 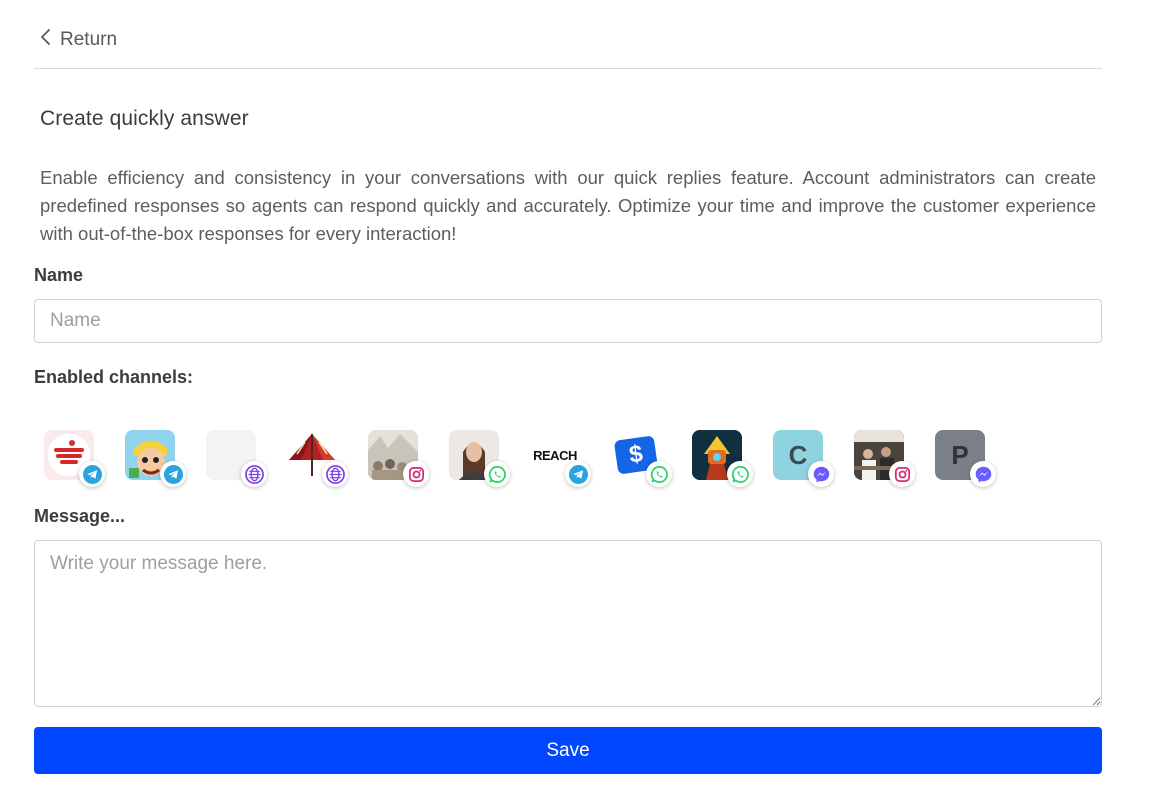 I want to click on top-bar: Return, so click(x=568, y=43).